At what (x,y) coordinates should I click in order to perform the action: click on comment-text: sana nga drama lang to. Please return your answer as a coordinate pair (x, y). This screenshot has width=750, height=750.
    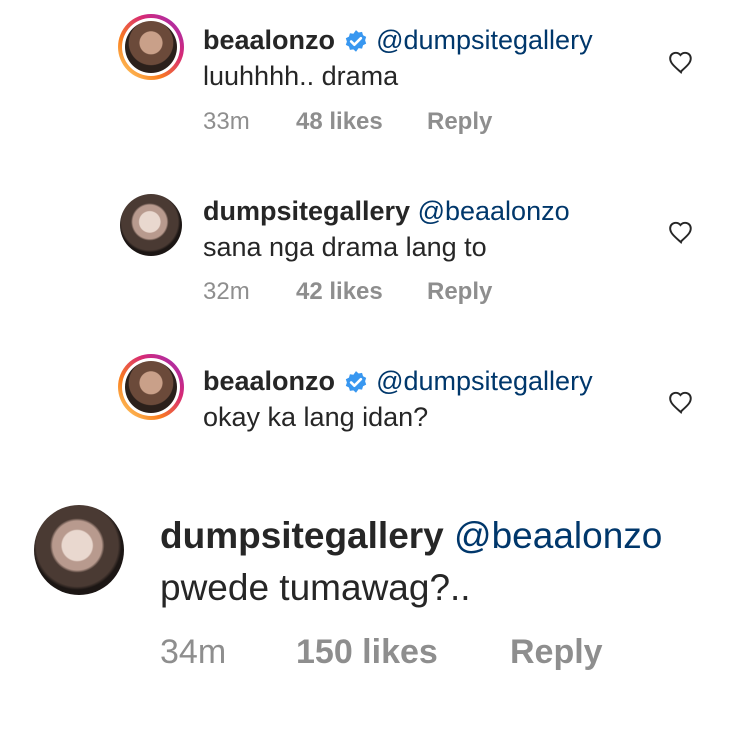
    Looking at the image, I should click on (345, 247).